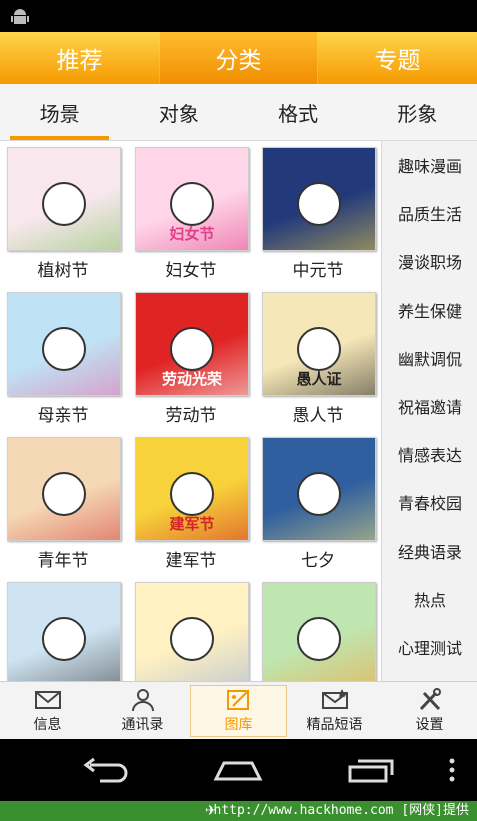  I want to click on tab-recommend: 推荐, so click(79, 58).